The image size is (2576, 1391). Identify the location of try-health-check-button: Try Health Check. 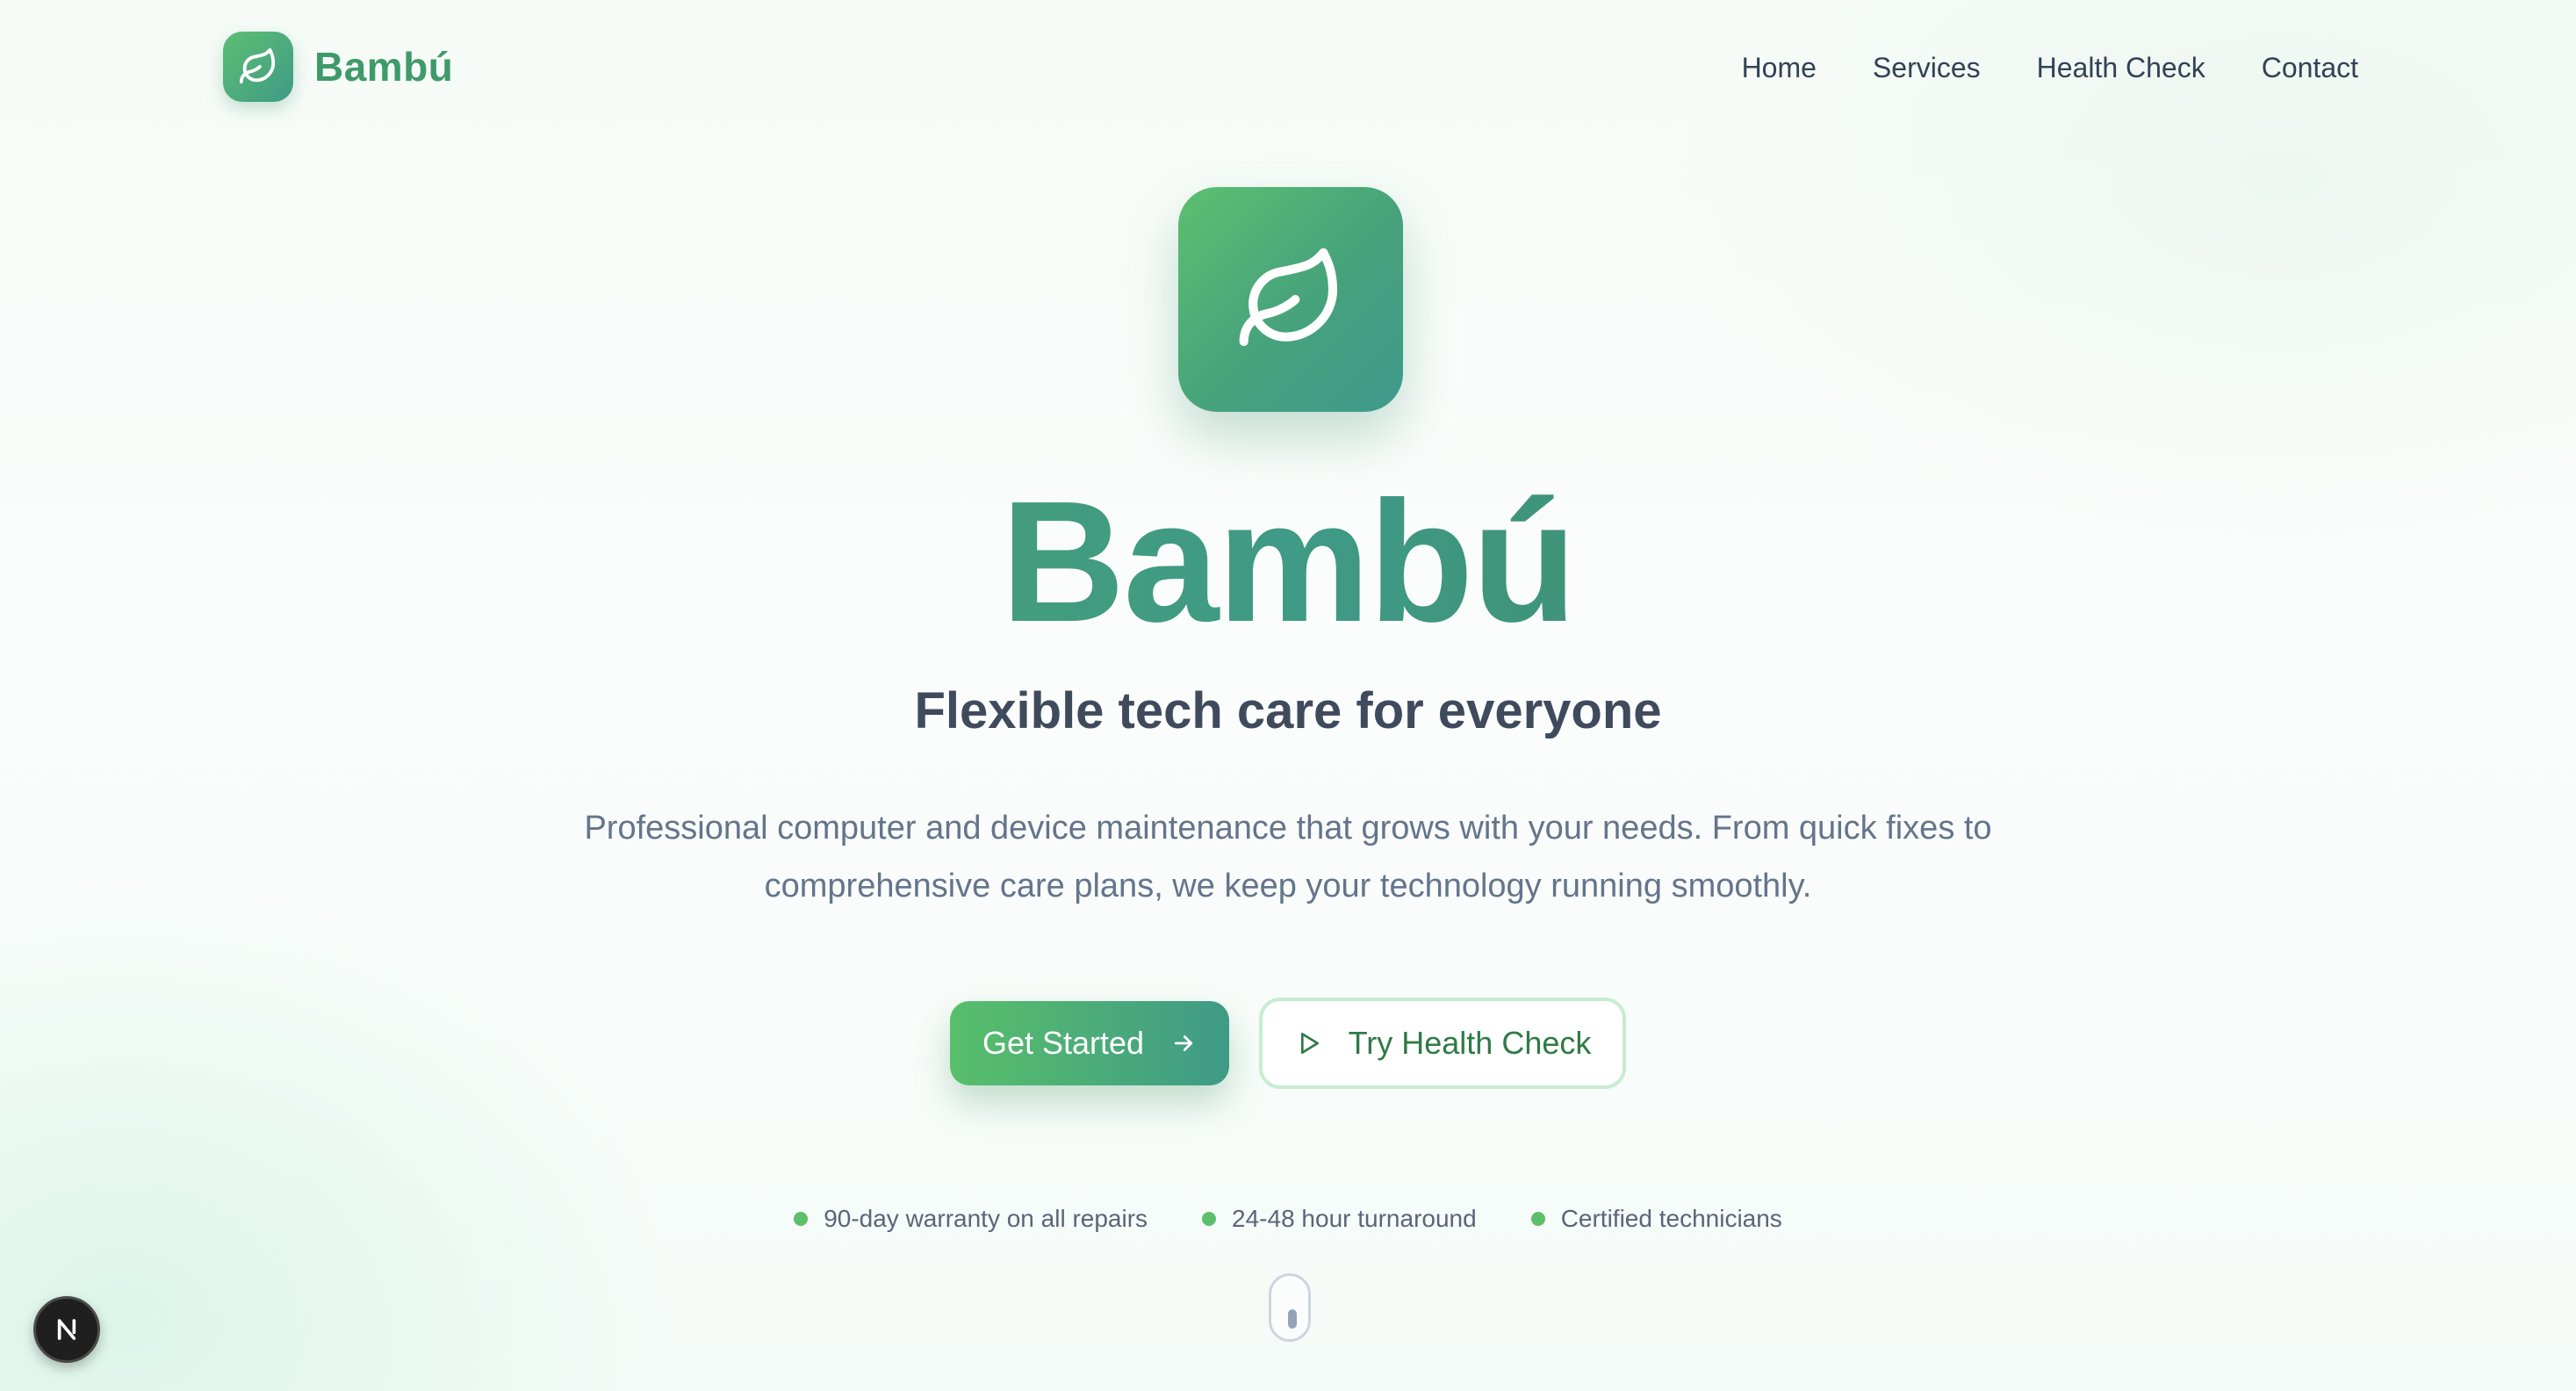
(1442, 1043).